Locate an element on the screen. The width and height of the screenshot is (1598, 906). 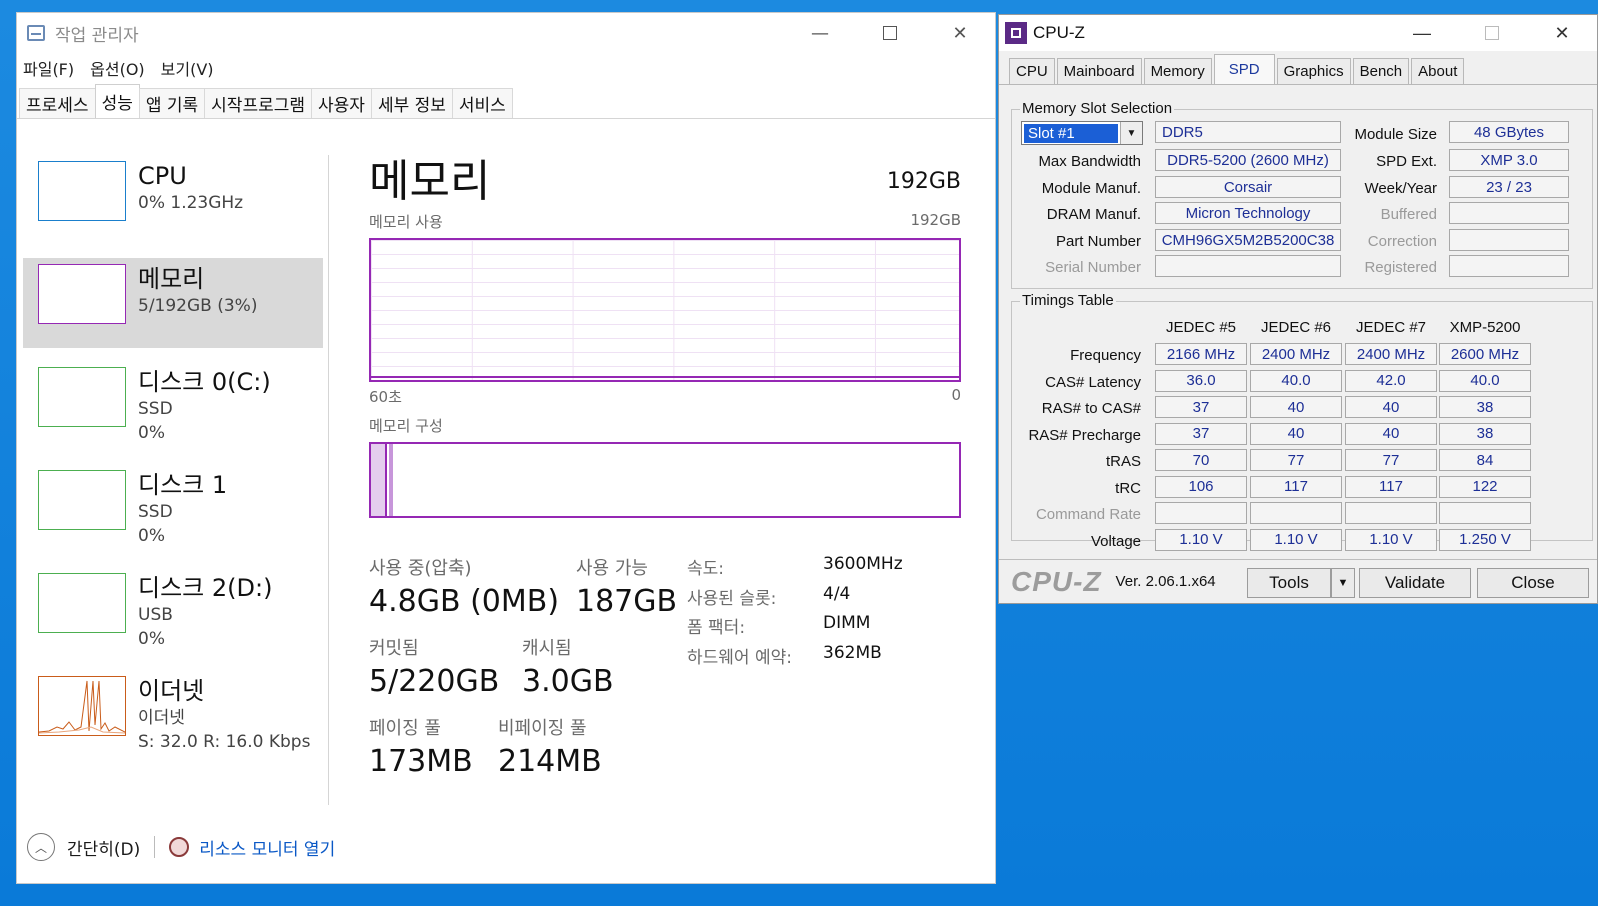
usage-line is located at coordinates (665, 377).